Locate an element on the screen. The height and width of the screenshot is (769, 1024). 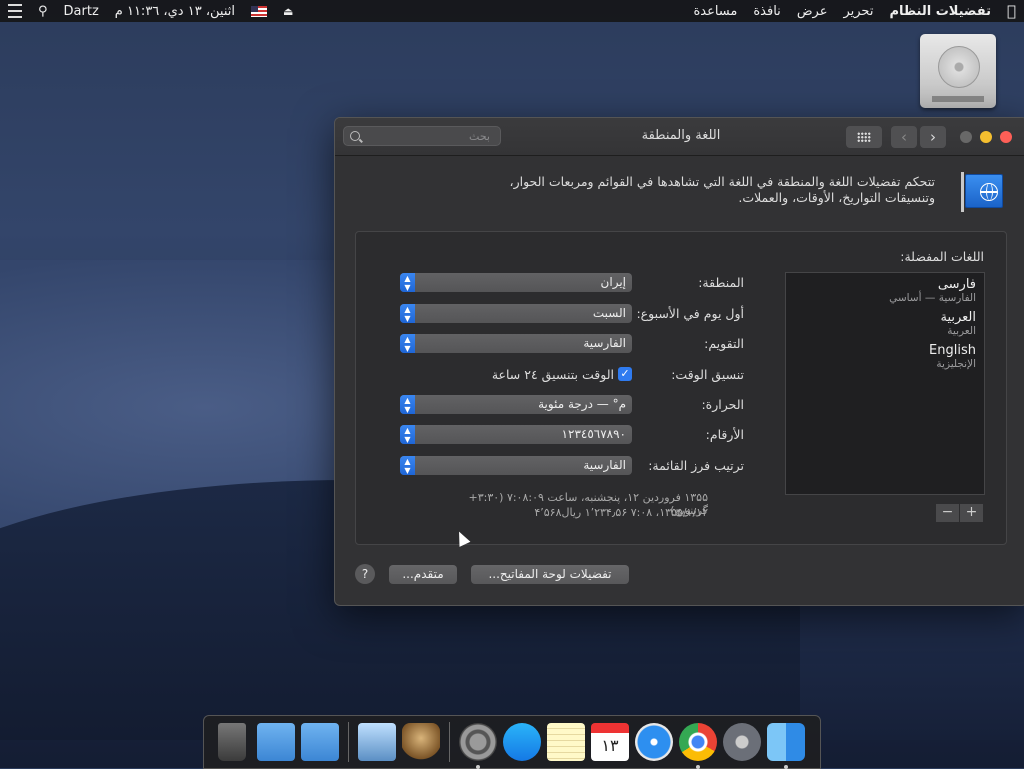
menu-edit: تحرير is located at coordinates (858, 11).